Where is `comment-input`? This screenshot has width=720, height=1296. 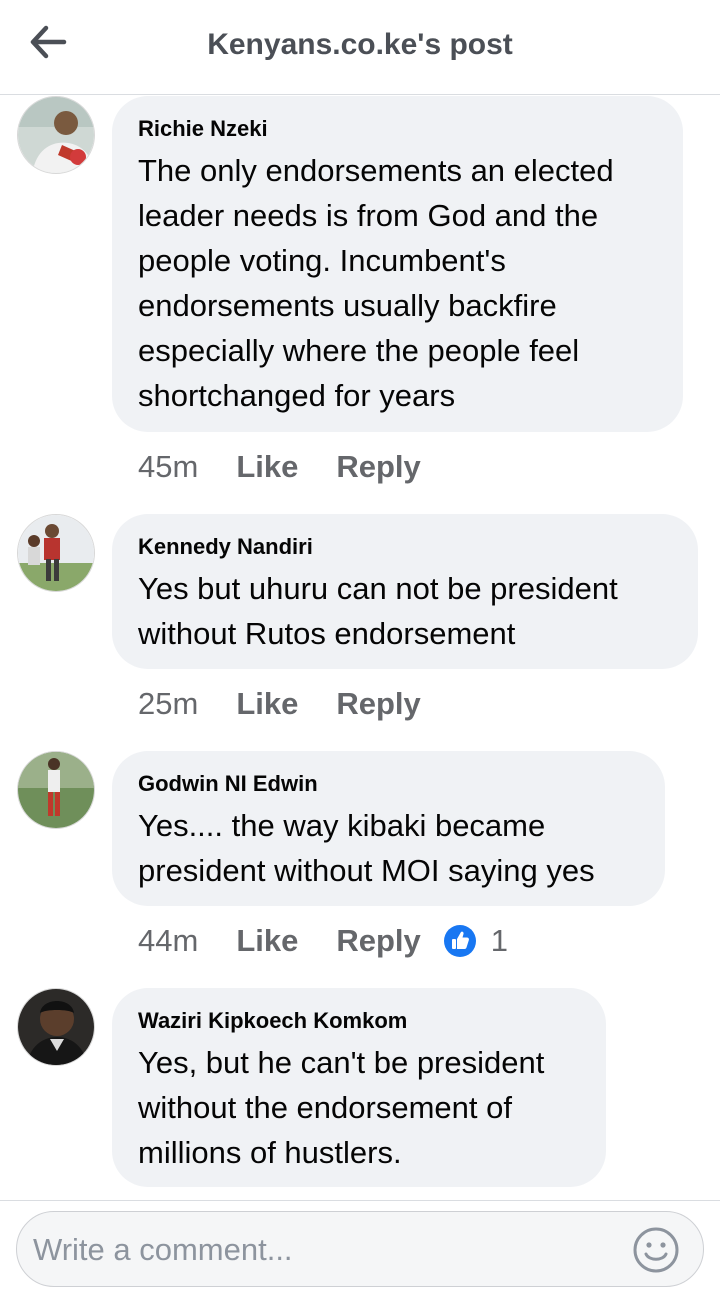
comment-input is located at coordinates (323, 1250).